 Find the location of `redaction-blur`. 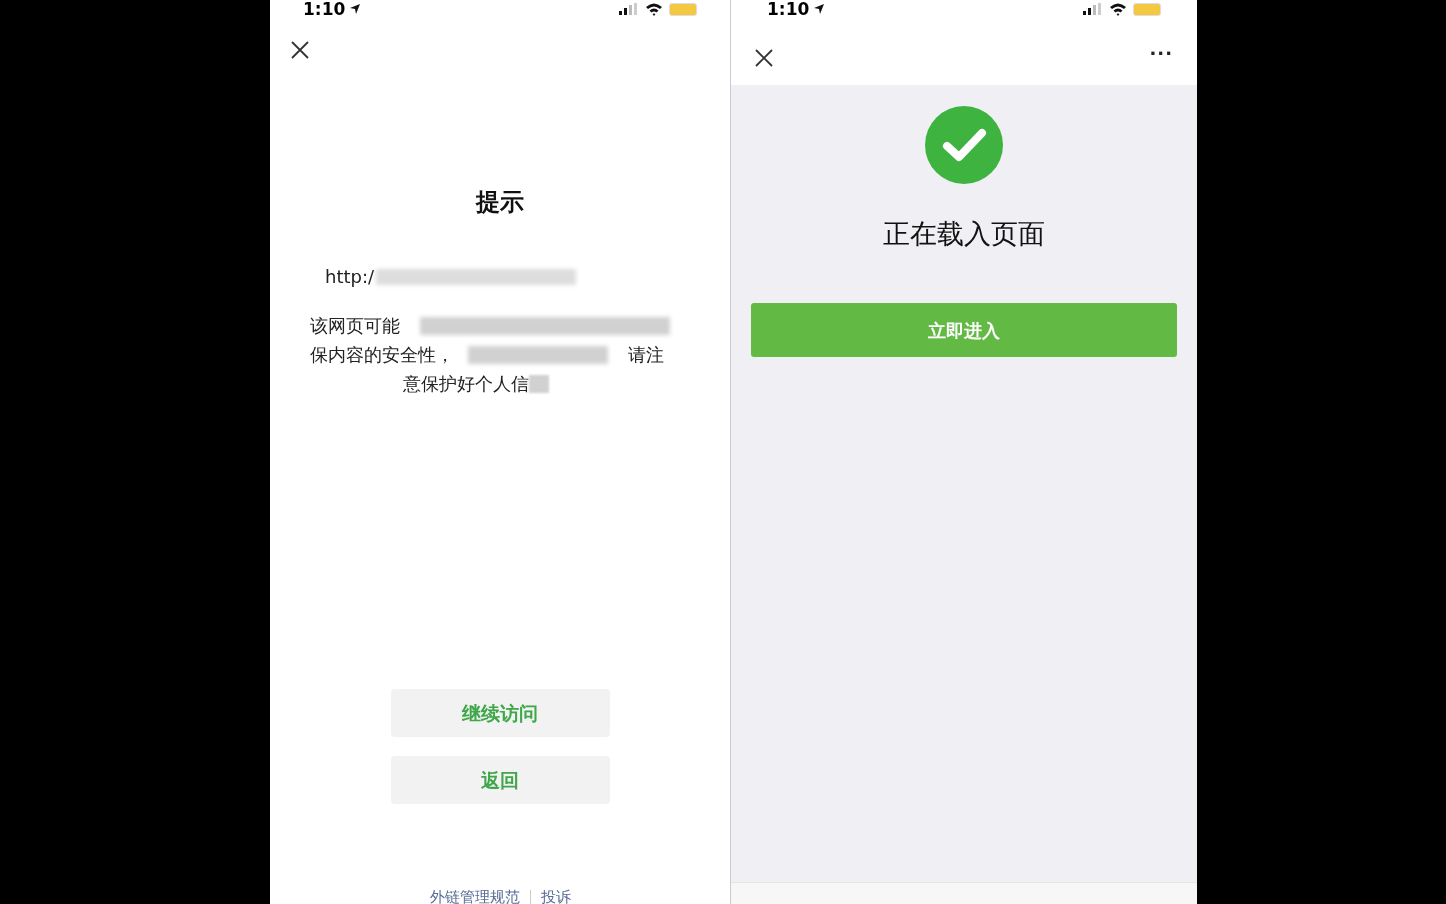

redaction-blur is located at coordinates (539, 383).